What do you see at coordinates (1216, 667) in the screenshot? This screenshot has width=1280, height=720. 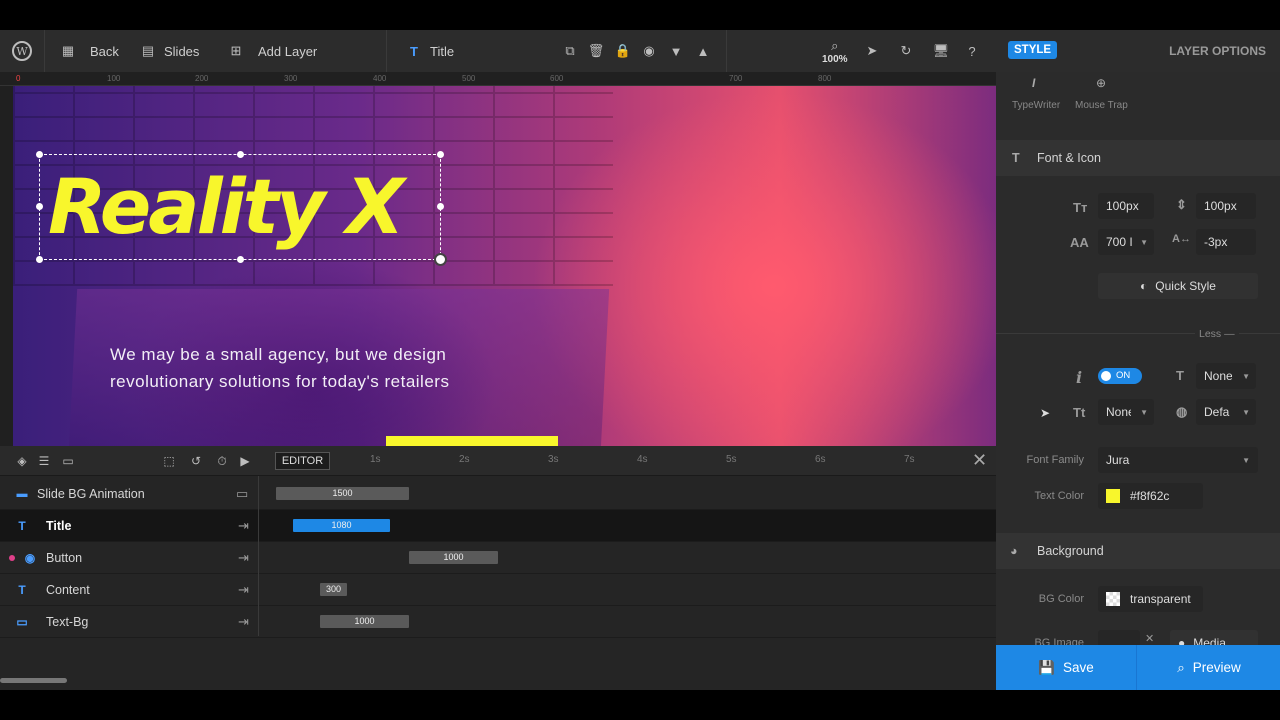 I see `preview-label: Preview` at bounding box center [1216, 667].